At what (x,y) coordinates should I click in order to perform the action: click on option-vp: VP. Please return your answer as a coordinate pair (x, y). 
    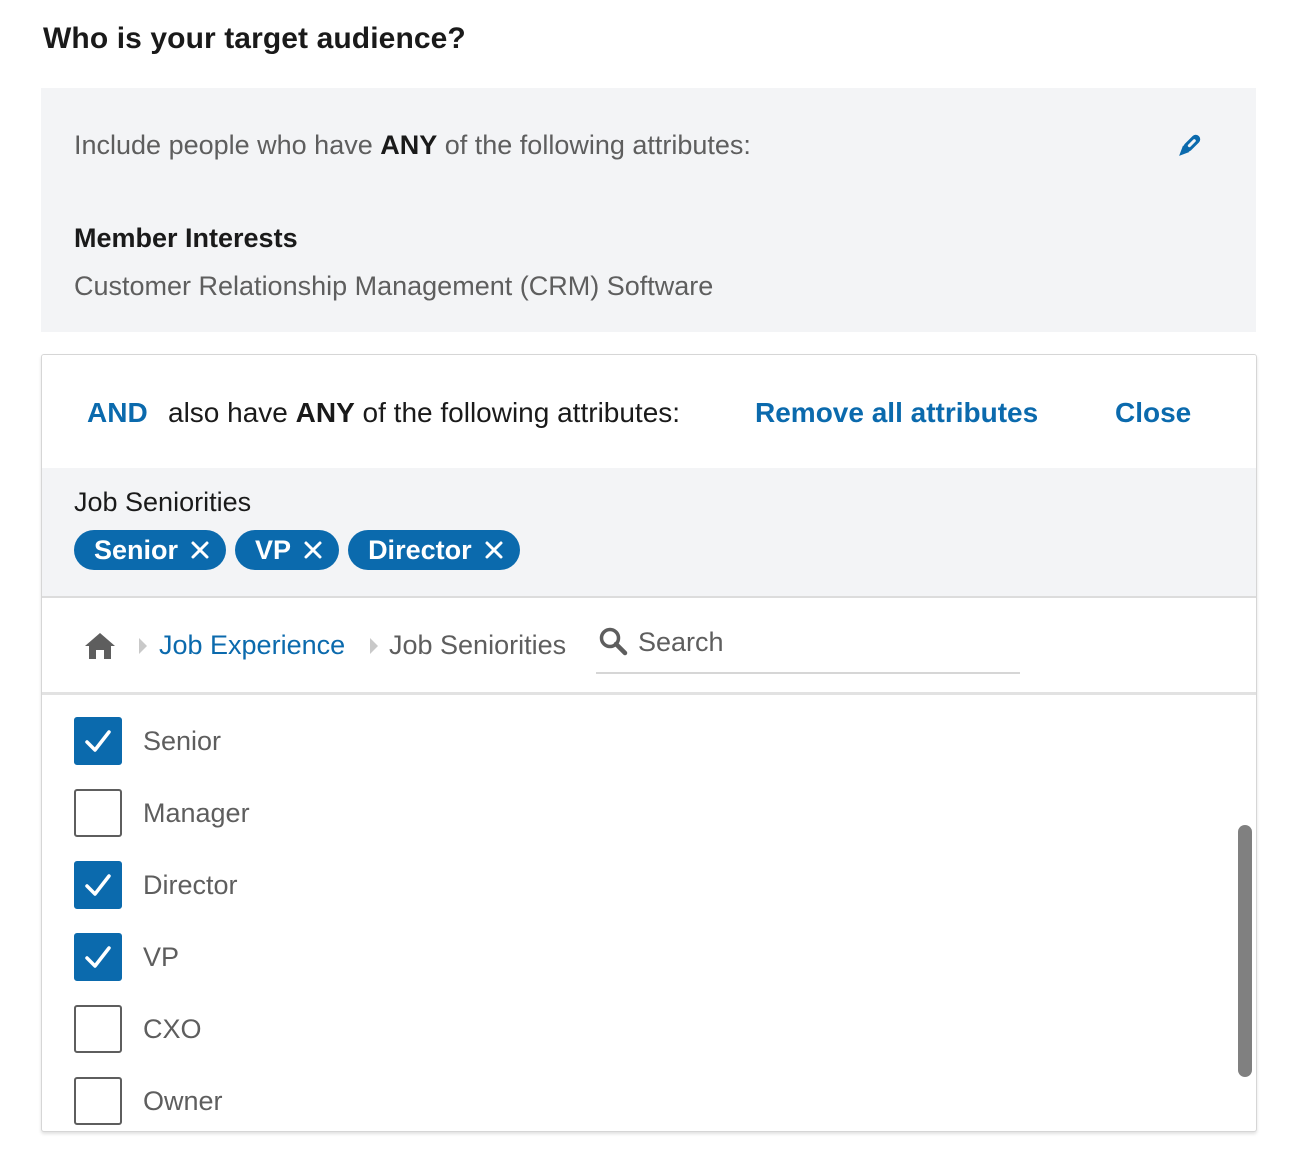
    Looking at the image, I should click on (126, 957).